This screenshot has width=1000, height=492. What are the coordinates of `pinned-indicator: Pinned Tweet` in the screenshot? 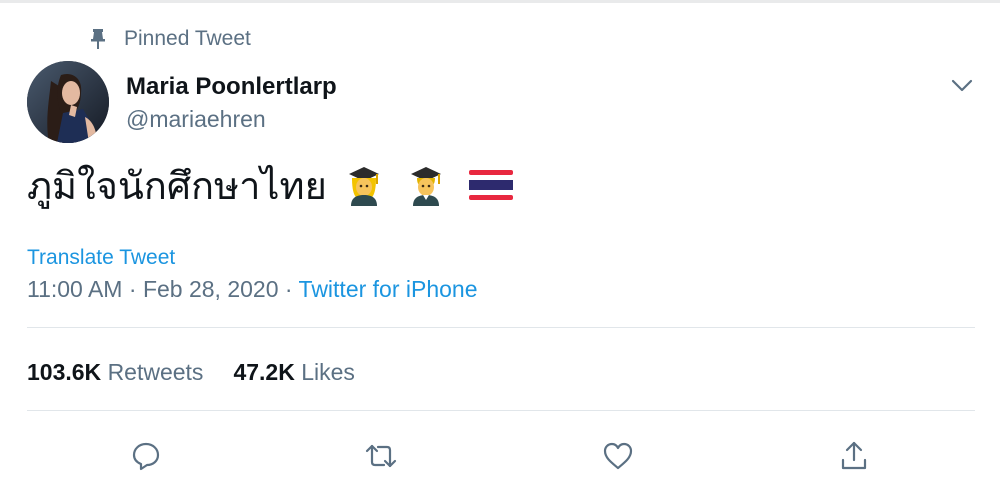 It's located at (169, 39).